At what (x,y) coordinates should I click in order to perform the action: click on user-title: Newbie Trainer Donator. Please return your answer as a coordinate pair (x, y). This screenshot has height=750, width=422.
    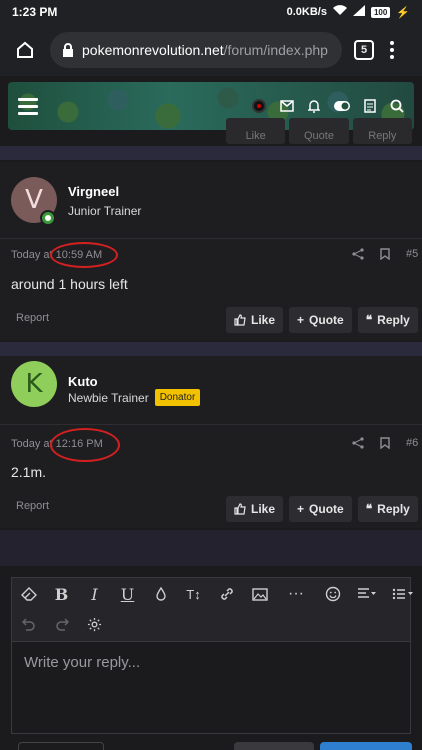
    Looking at the image, I should click on (134, 397).